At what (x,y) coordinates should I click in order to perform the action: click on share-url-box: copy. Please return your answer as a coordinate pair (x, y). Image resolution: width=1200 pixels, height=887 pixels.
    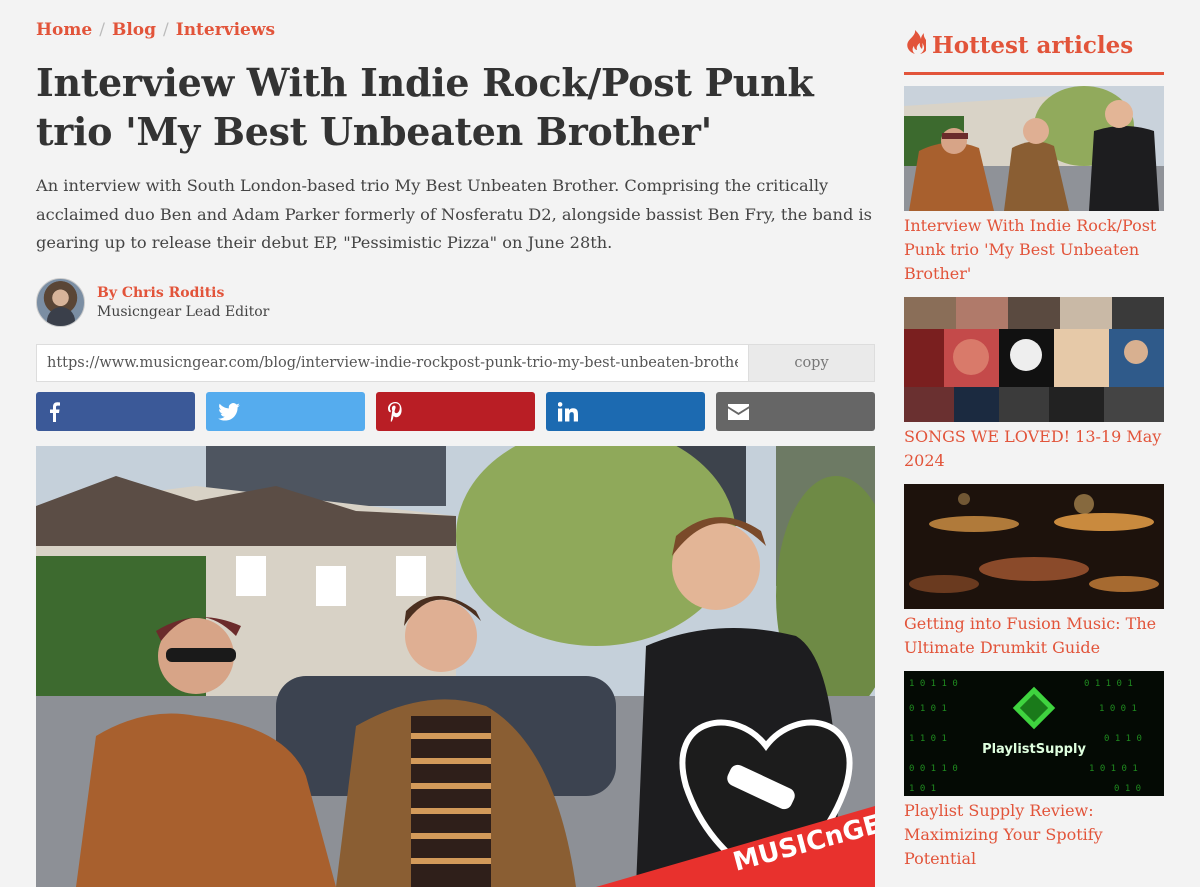
    Looking at the image, I should click on (455, 363).